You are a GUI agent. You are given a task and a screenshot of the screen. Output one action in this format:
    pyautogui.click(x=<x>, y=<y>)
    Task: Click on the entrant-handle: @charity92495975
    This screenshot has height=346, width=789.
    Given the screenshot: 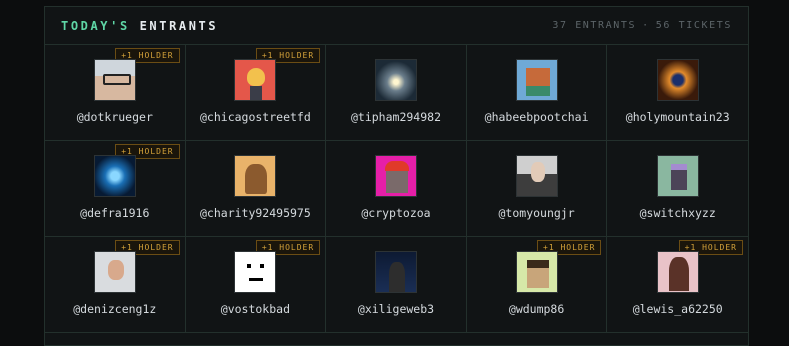 What is the action you would take?
    pyautogui.click(x=255, y=213)
    